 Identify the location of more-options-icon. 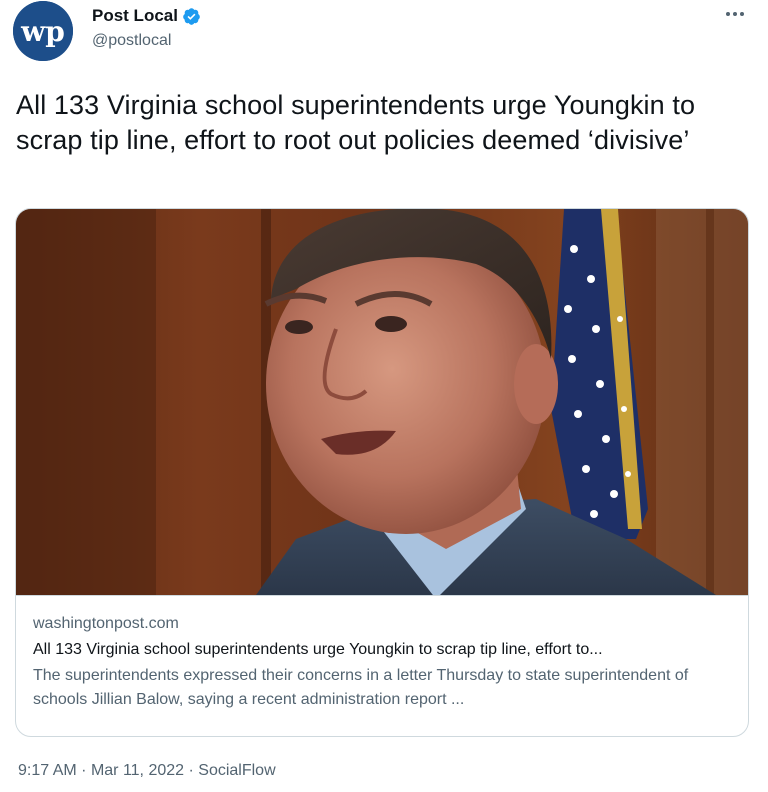
(735, 14).